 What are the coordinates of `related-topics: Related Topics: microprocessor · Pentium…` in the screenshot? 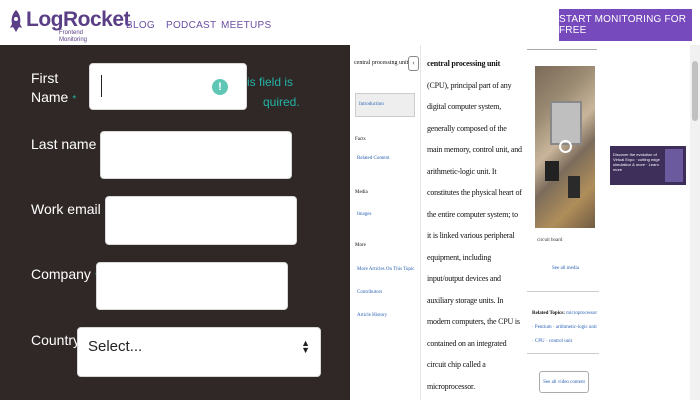 It's located at (565, 328).